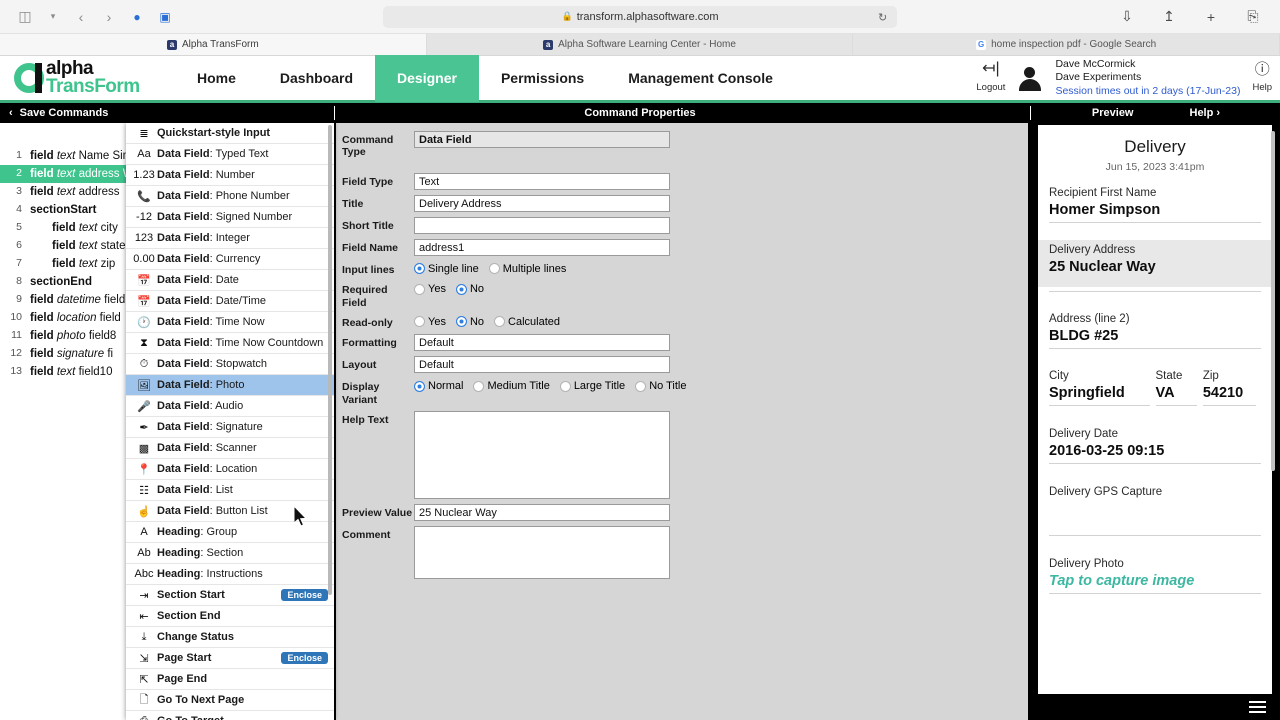 Image resolution: width=1280 pixels, height=720 pixels. I want to click on preview-field: Delivery GPS Capture, so click(1155, 506).